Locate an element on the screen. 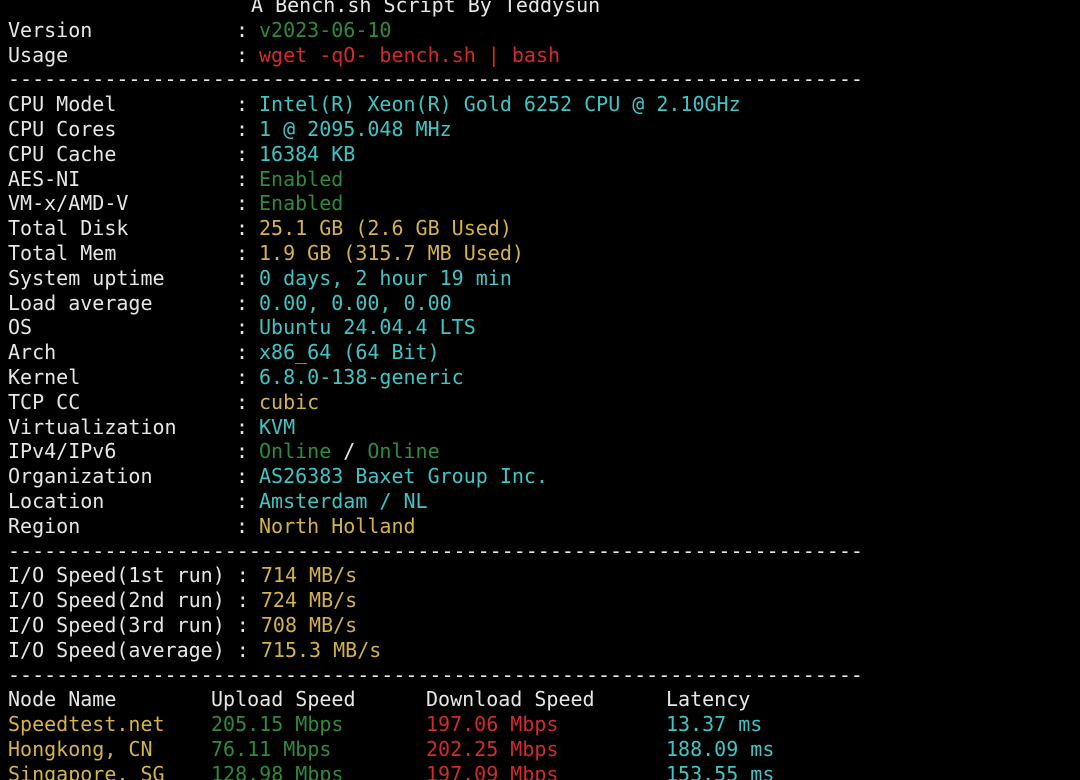  info-label: Region is located at coordinates (44, 525).